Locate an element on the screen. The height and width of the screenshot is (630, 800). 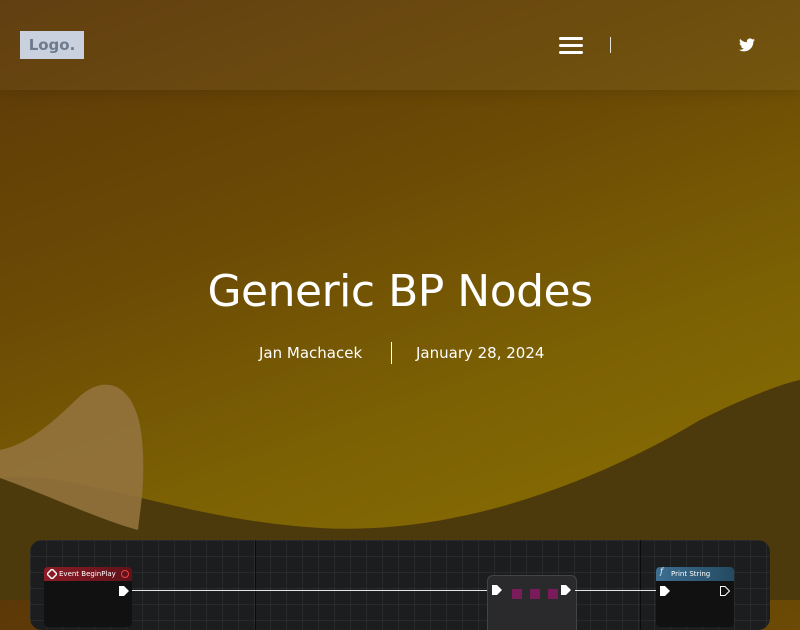
blueprint-graph-image: Event BeginPlay f Print String is located at coordinates (400, 585).